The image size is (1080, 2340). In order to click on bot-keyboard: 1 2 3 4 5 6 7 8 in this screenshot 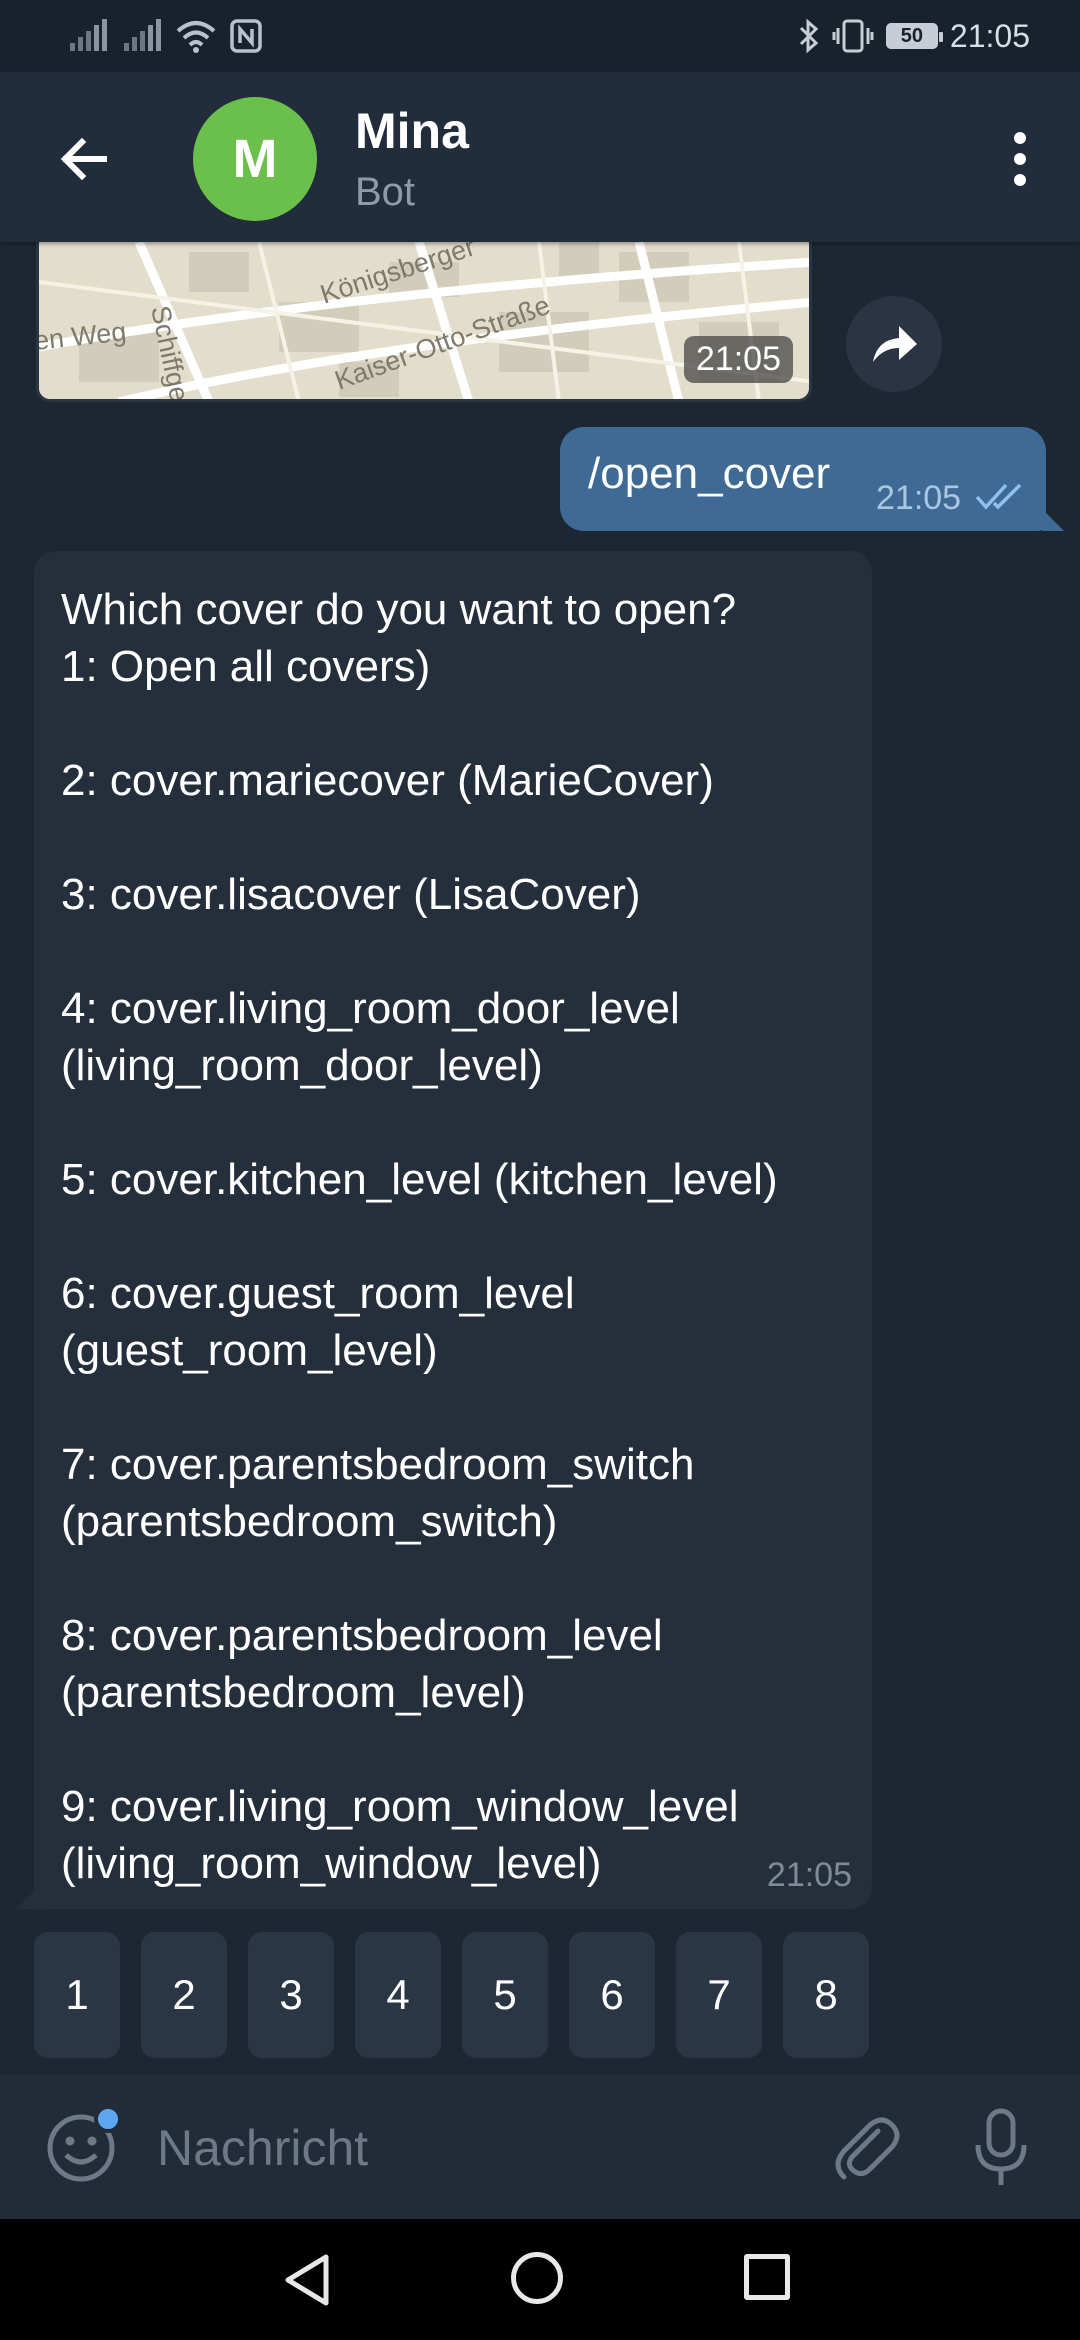, I will do `click(451, 1995)`.